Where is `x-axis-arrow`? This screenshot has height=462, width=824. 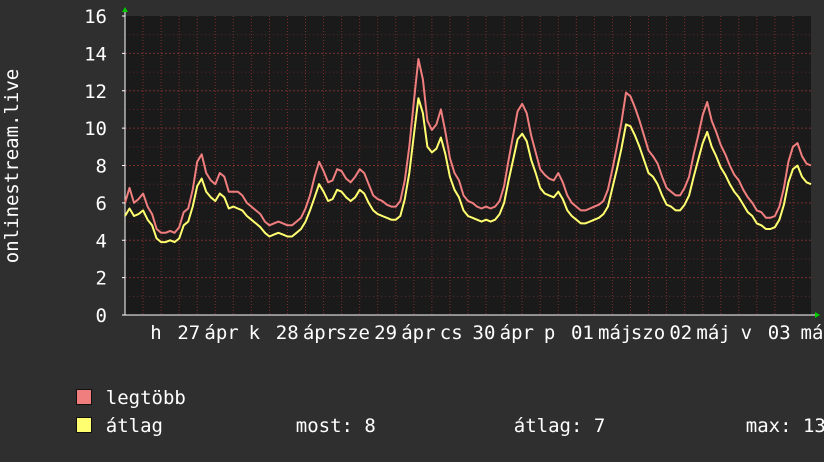 x-axis-arrow is located at coordinates (817, 315).